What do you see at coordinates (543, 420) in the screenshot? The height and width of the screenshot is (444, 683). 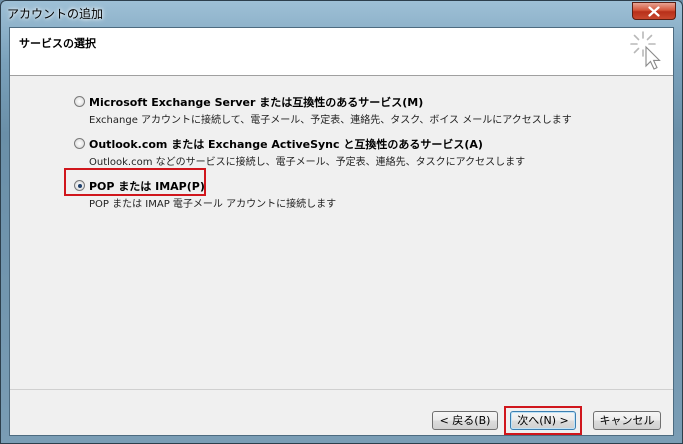 I see `highlight-next` at bounding box center [543, 420].